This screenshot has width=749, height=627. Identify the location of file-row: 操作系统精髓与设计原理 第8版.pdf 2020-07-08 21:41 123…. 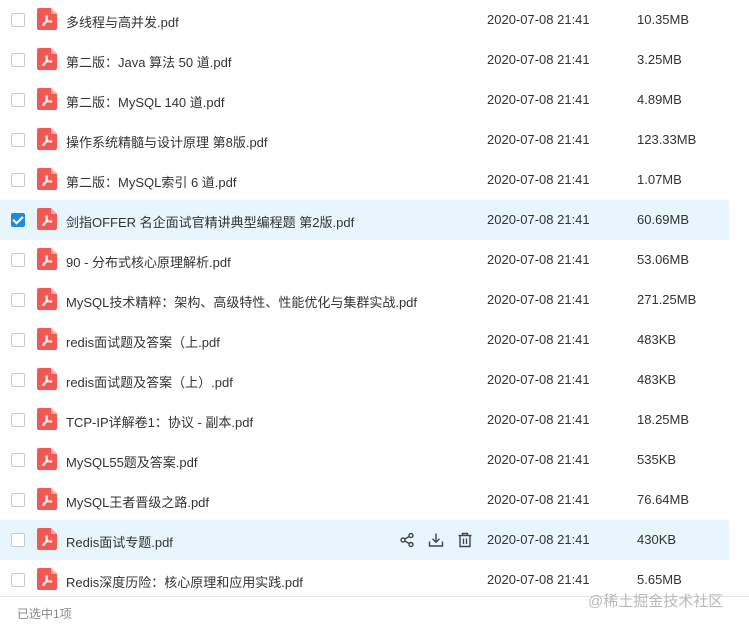
(364, 140).